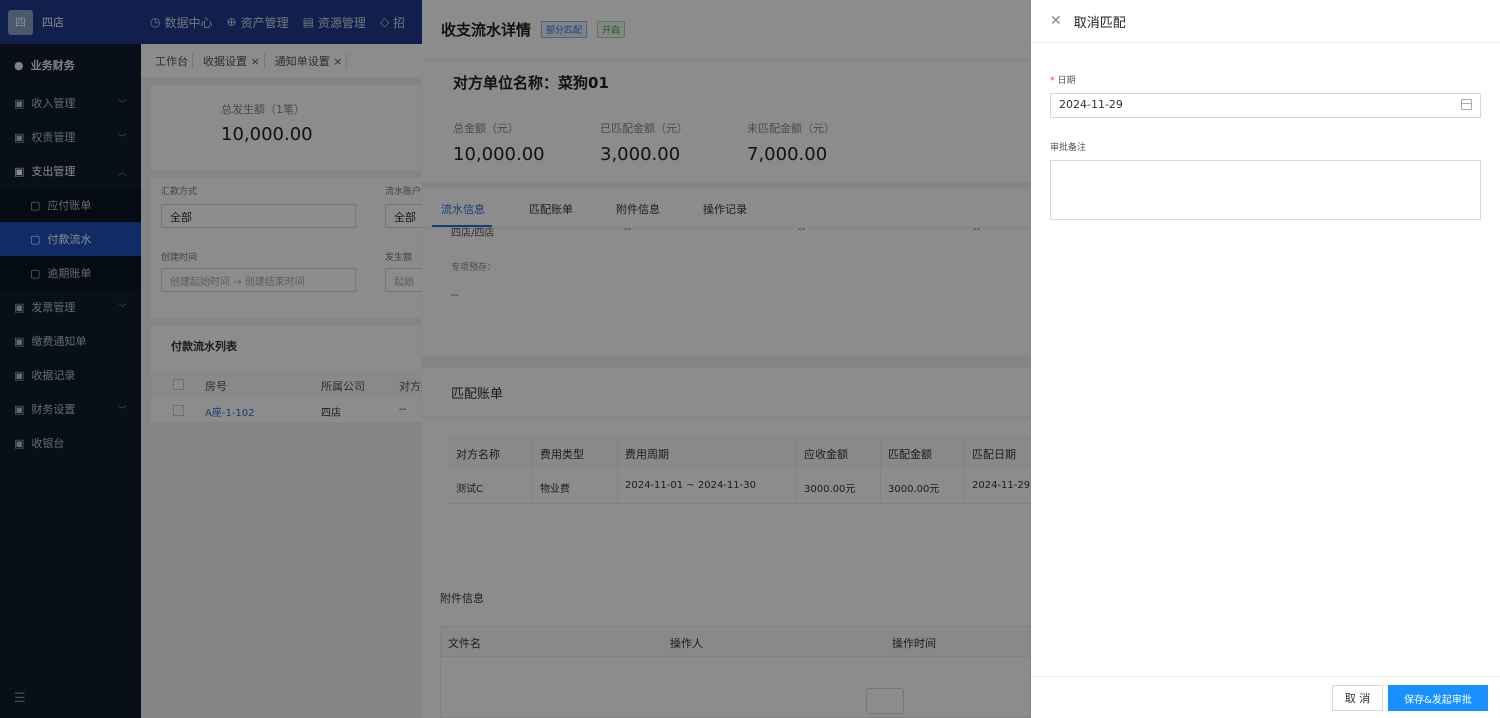  Describe the element at coordinates (1438, 698) in the screenshot. I see `save-and-submit-button: 保存&发起审批` at that location.